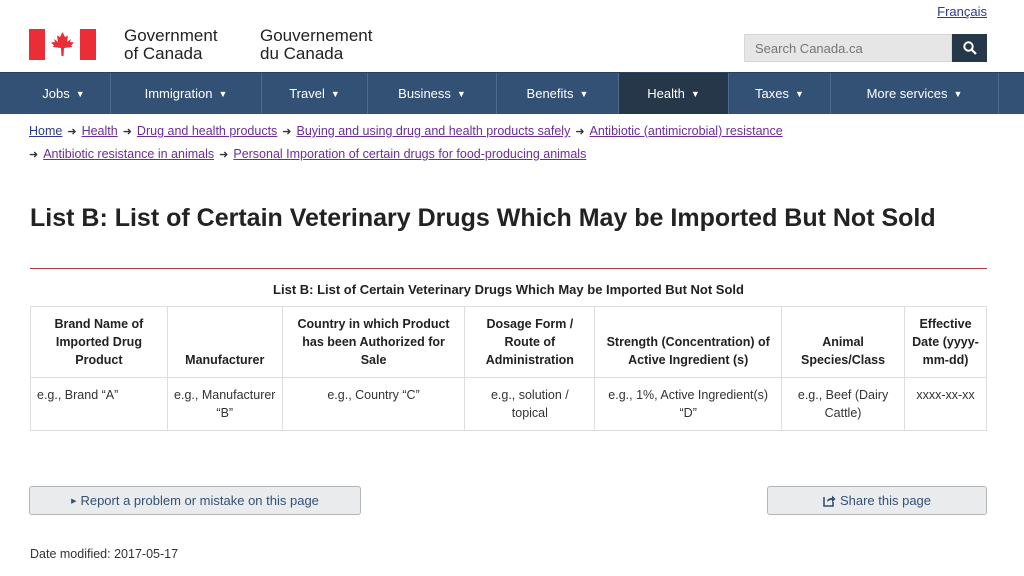  What do you see at coordinates (100, 131) in the screenshot?
I see `breadcrumb-health: Health` at bounding box center [100, 131].